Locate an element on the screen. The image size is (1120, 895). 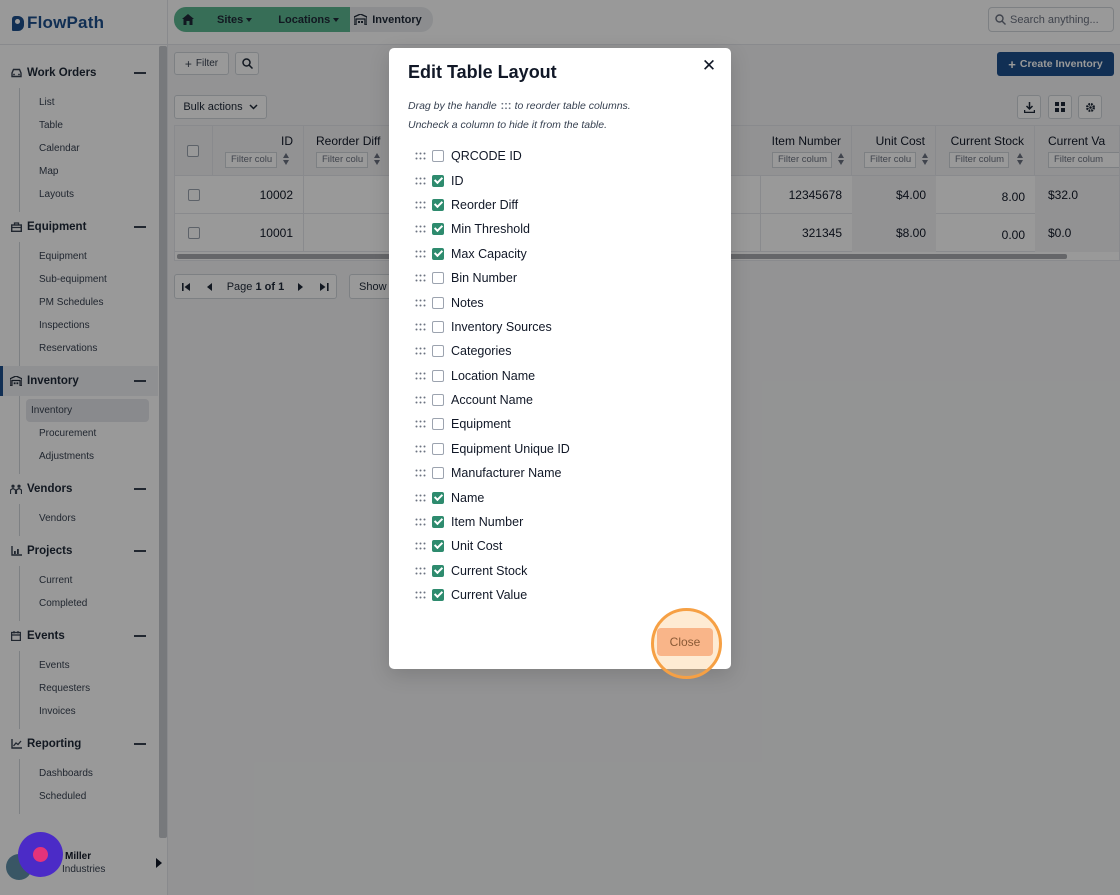
column-option-label: Equipment Unique ID is located at coordinates (510, 448).